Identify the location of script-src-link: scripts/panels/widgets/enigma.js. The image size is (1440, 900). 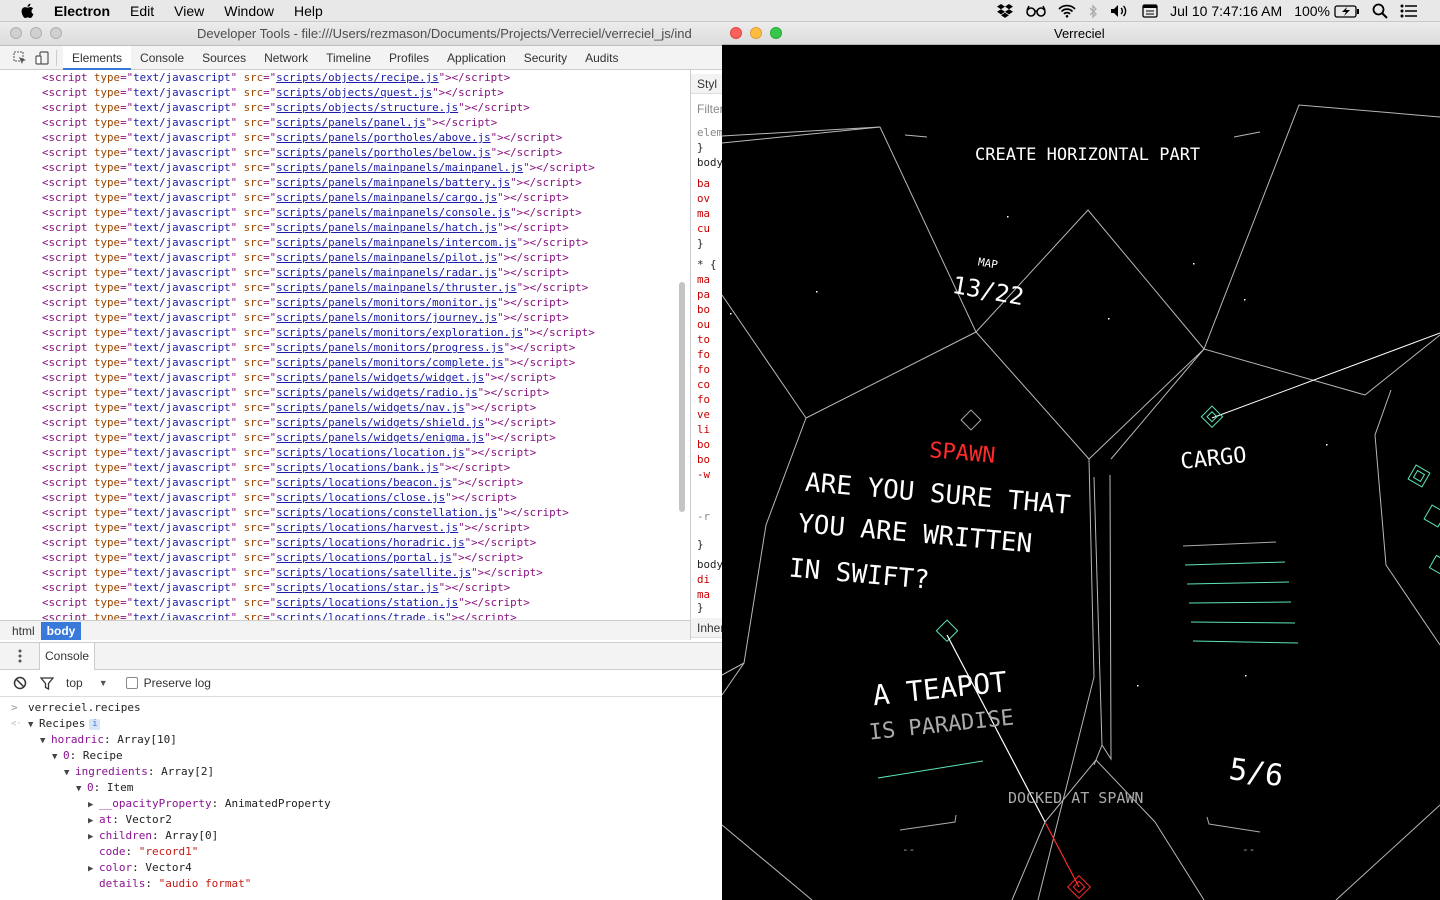
(380, 437).